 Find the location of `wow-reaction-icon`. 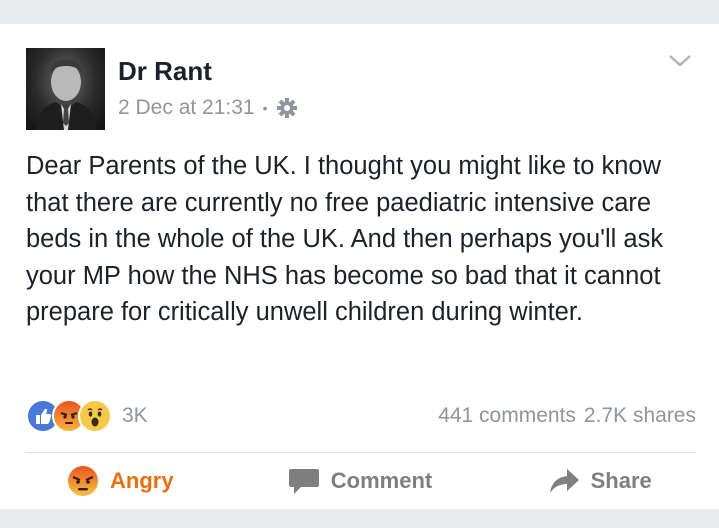

wow-reaction-icon is located at coordinates (95, 416).